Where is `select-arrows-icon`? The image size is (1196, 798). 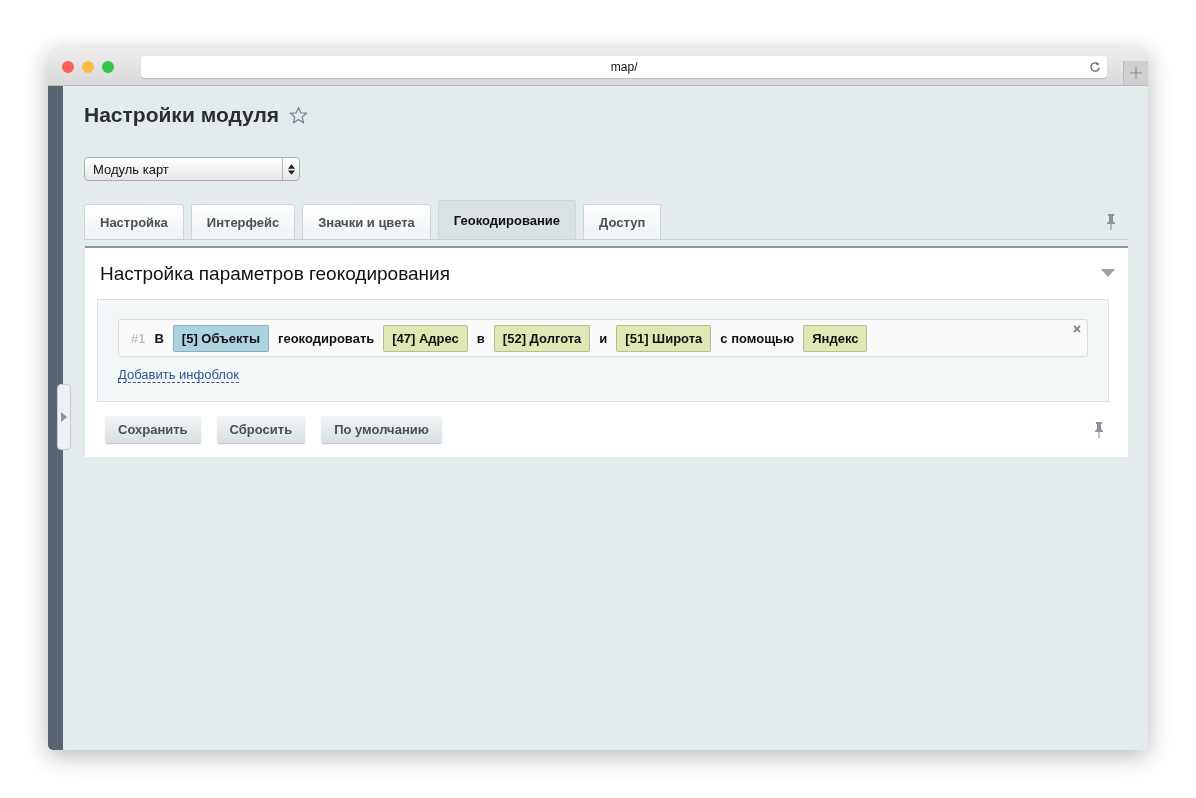
select-arrows-icon is located at coordinates (291, 169).